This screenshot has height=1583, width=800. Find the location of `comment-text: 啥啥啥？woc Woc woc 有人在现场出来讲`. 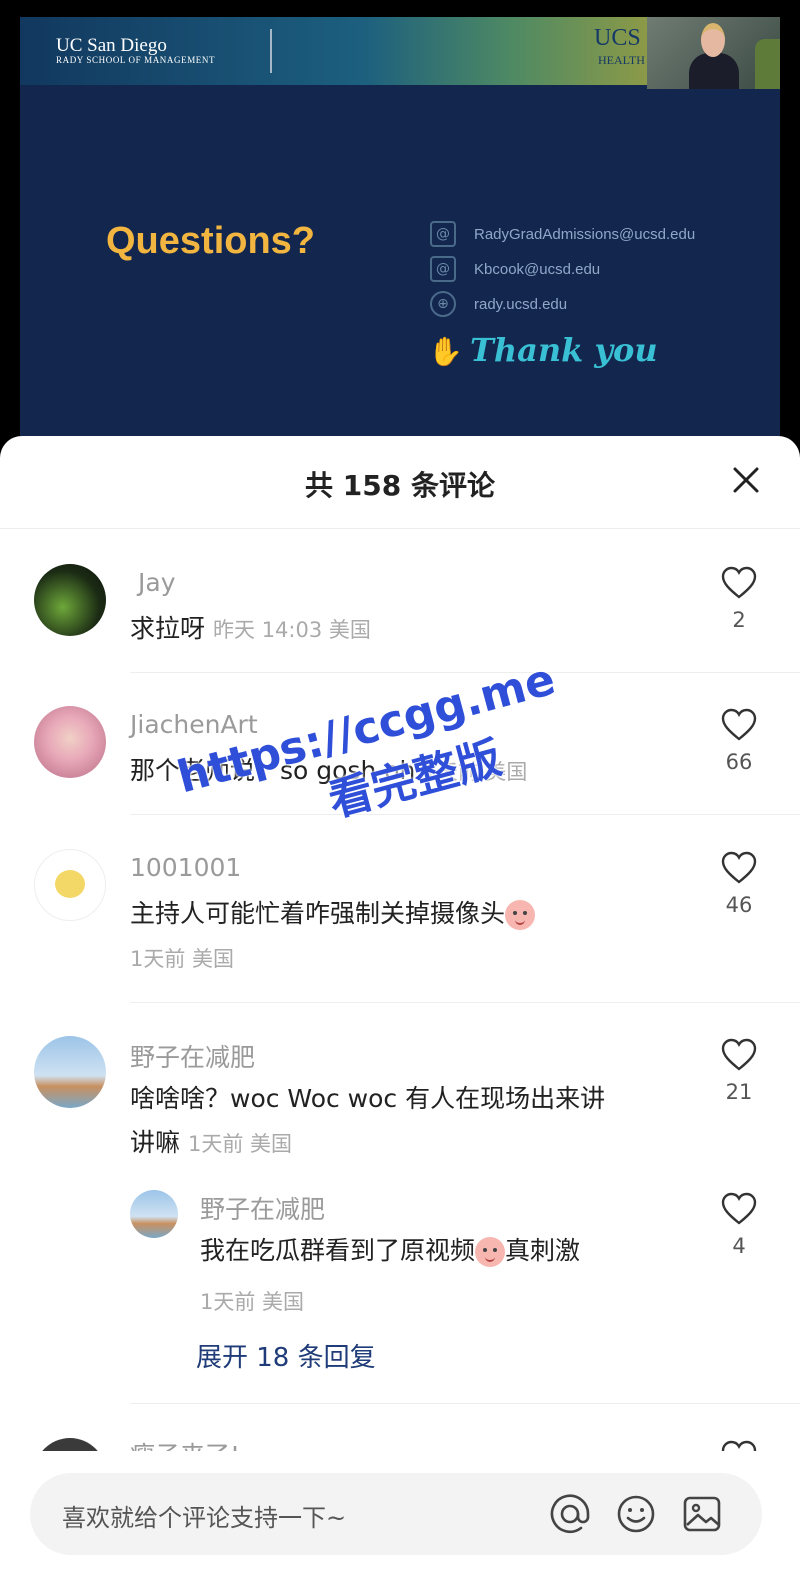

comment-text: 啥啥啥？woc Woc woc 有人在现场出来讲 is located at coordinates (368, 1098).